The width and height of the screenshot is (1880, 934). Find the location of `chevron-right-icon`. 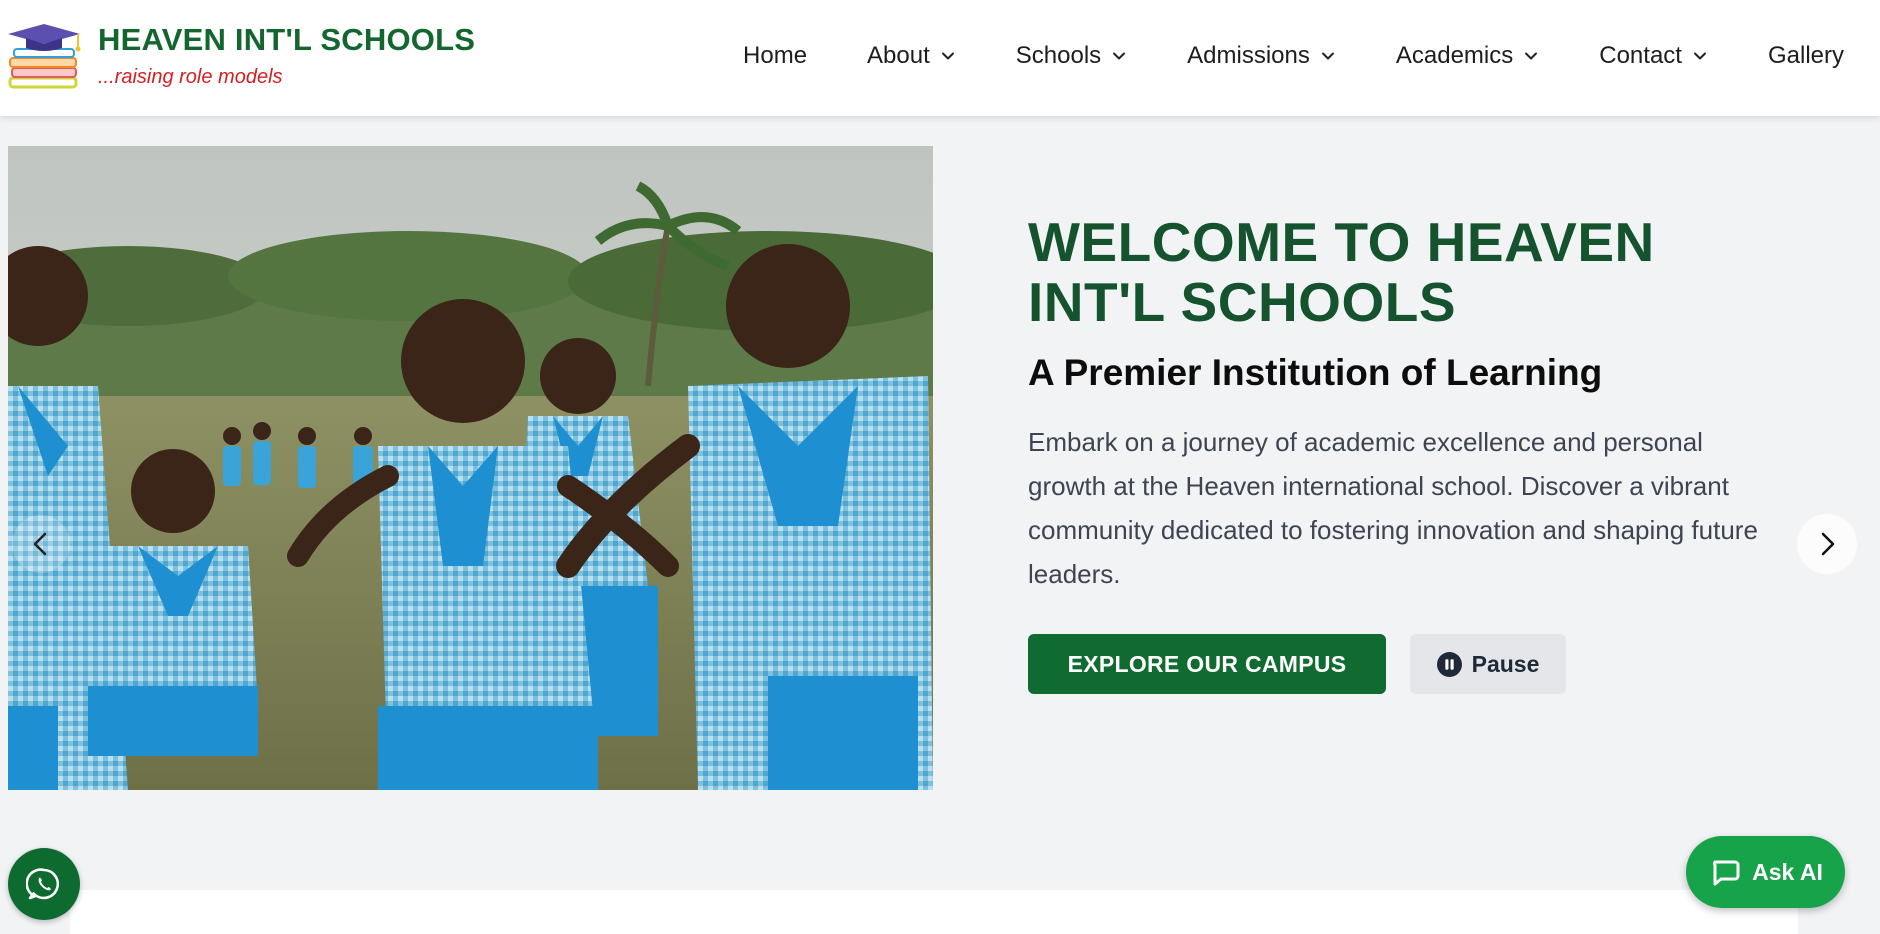

chevron-right-icon is located at coordinates (1828, 544).